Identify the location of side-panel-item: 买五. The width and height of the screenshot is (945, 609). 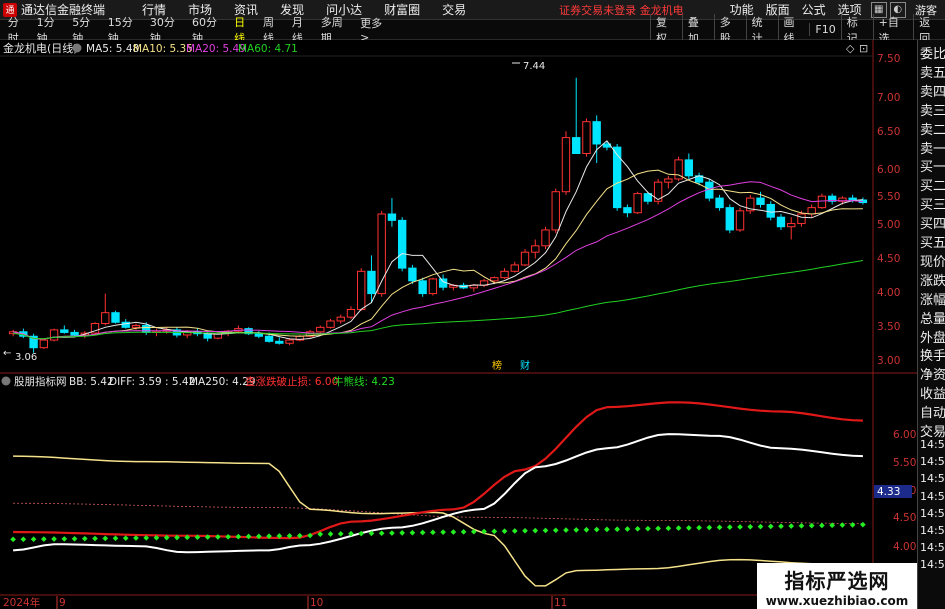
(932, 243).